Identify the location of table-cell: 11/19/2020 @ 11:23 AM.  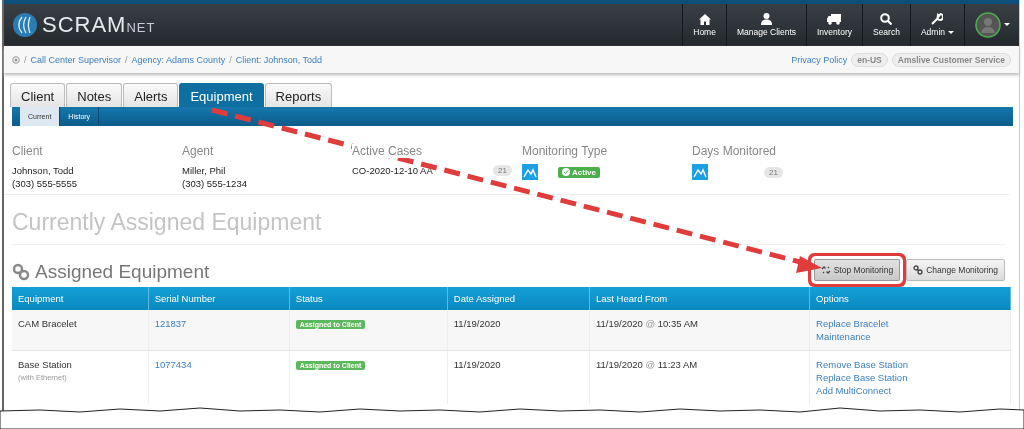
(699, 377).